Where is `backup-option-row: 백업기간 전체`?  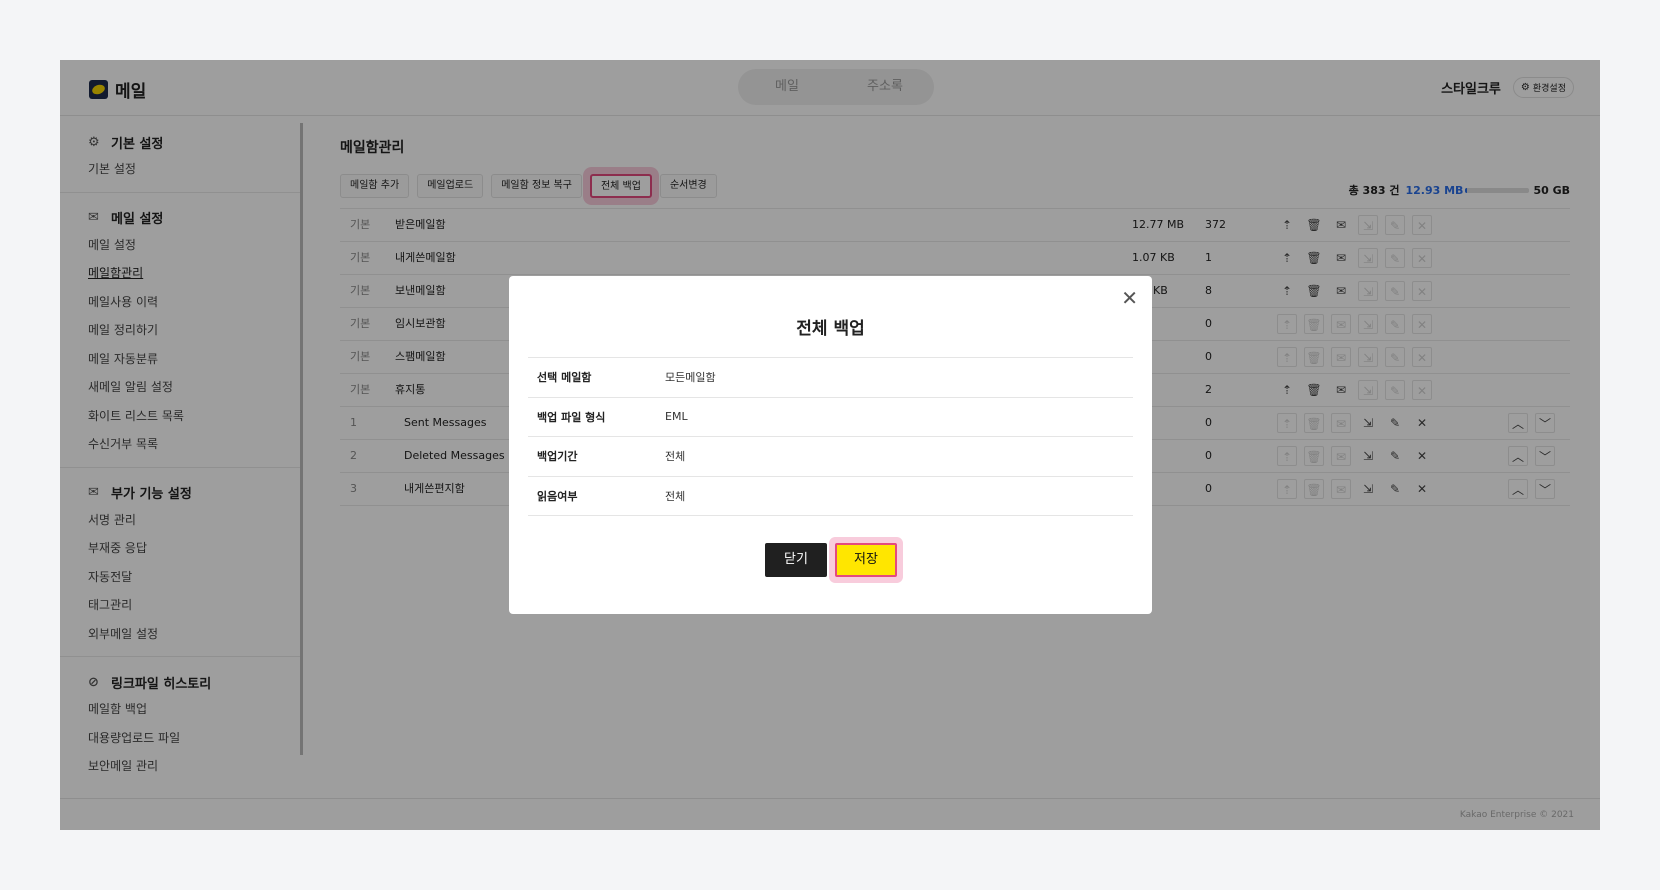
backup-option-row: 백업기간 전체 is located at coordinates (830, 457).